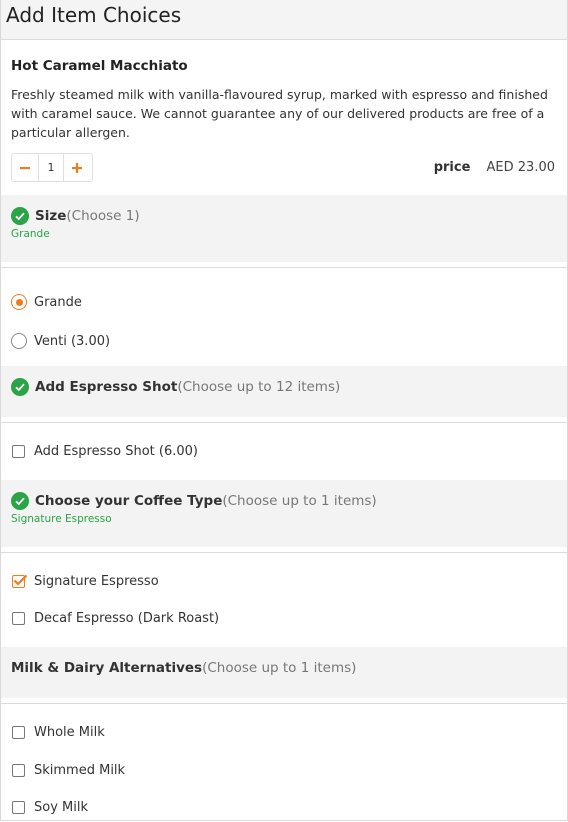  I want to click on option-label: Decaf Espresso (Dark Roast), so click(127, 618).